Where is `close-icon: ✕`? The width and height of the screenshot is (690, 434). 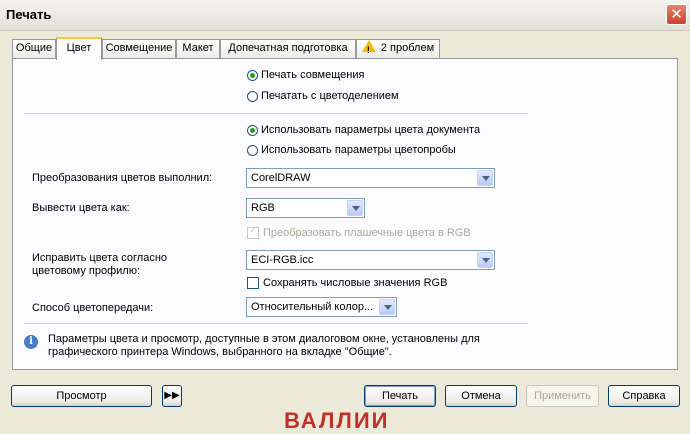 close-icon: ✕ is located at coordinates (676, 14).